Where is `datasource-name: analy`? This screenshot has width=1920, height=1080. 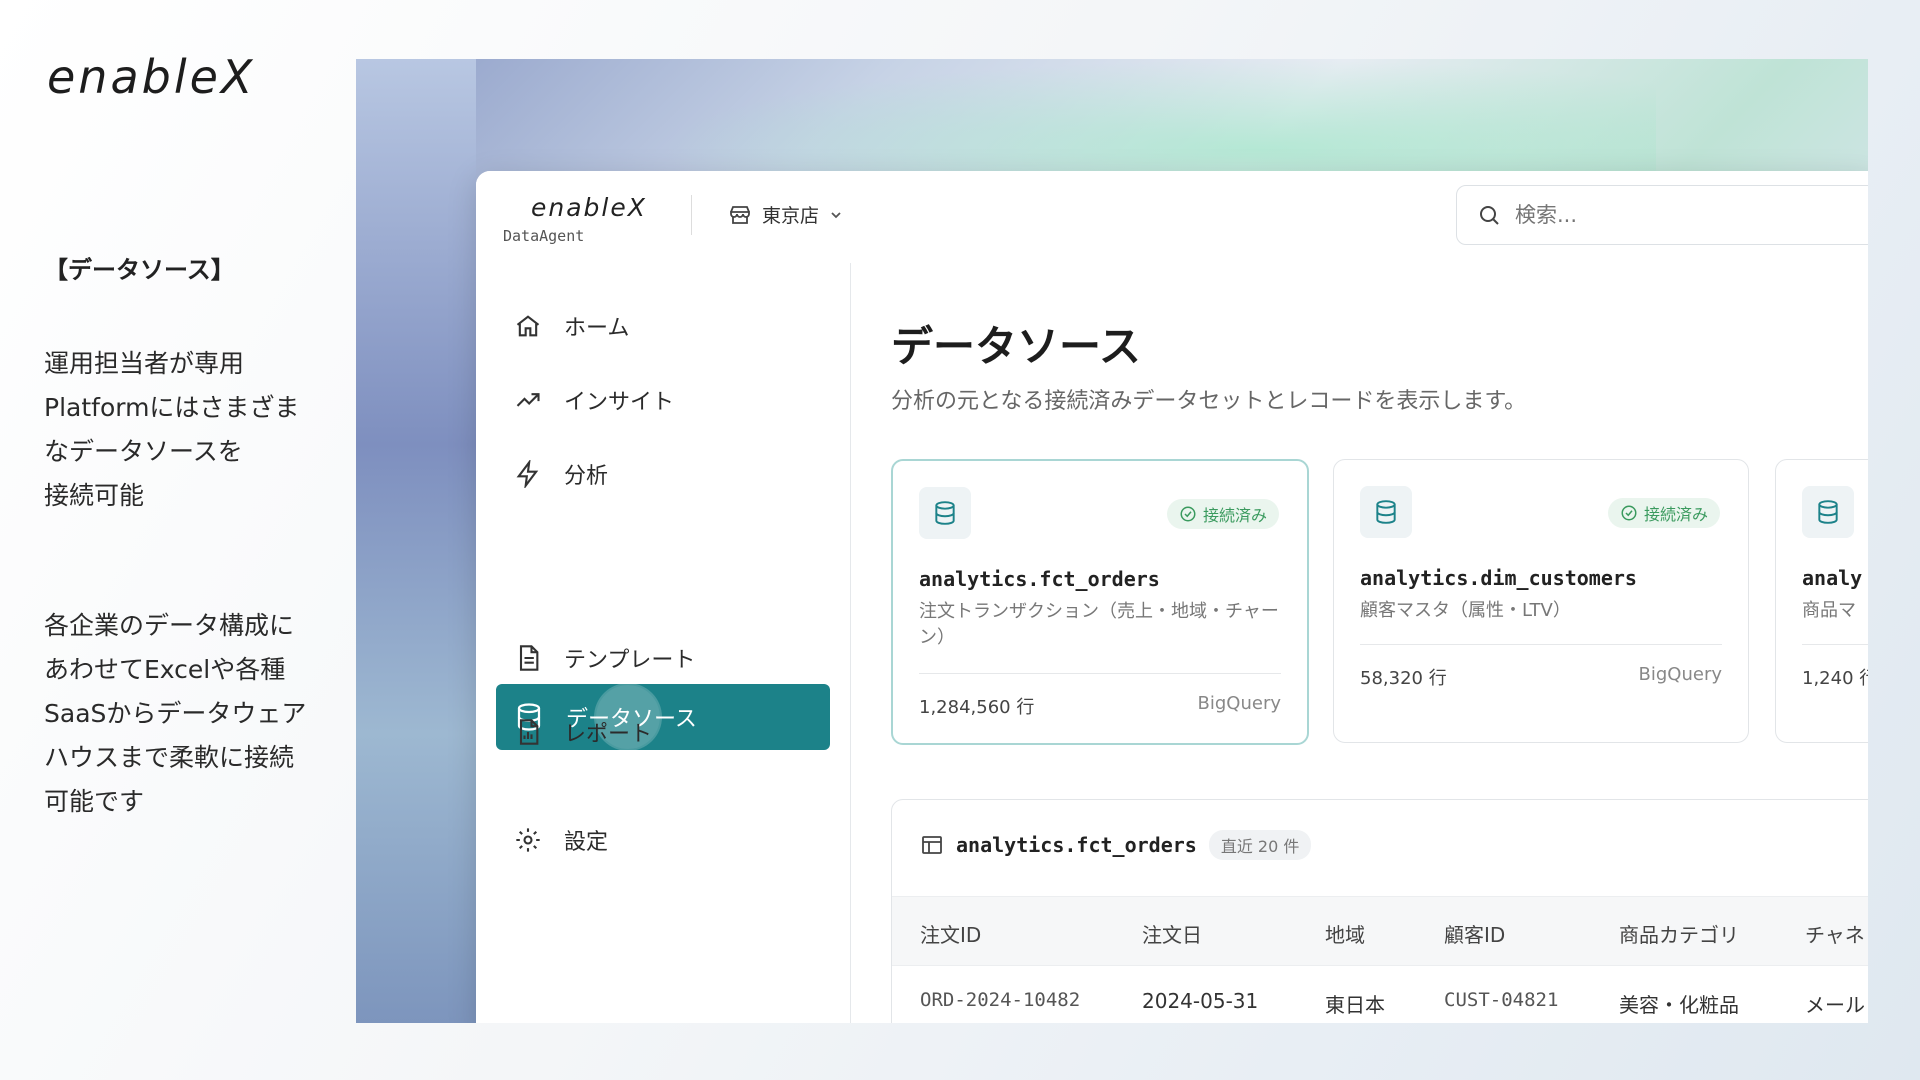 datasource-name: analy is located at coordinates (1832, 578).